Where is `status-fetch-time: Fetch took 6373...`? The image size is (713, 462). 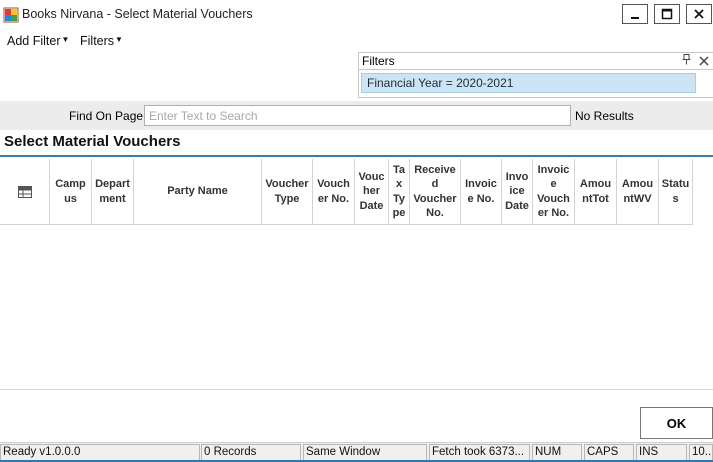 status-fetch-time: Fetch took 6373... is located at coordinates (479, 452).